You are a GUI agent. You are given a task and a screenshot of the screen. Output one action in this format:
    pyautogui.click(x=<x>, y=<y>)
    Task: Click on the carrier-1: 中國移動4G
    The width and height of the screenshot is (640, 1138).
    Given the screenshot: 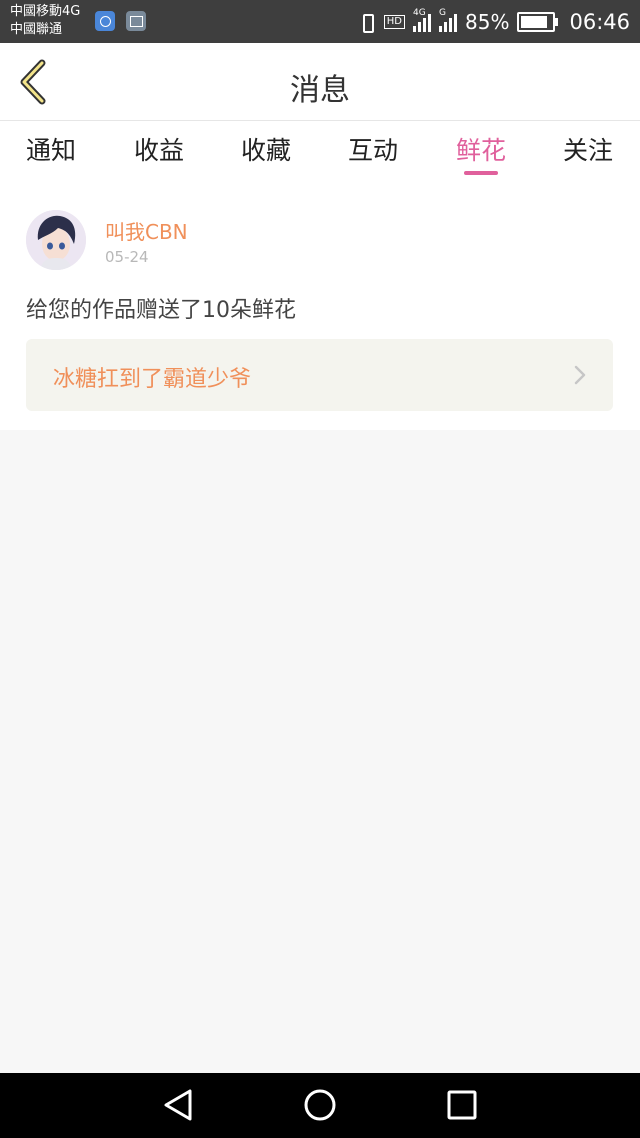 What is the action you would take?
    pyautogui.click(x=45, y=11)
    